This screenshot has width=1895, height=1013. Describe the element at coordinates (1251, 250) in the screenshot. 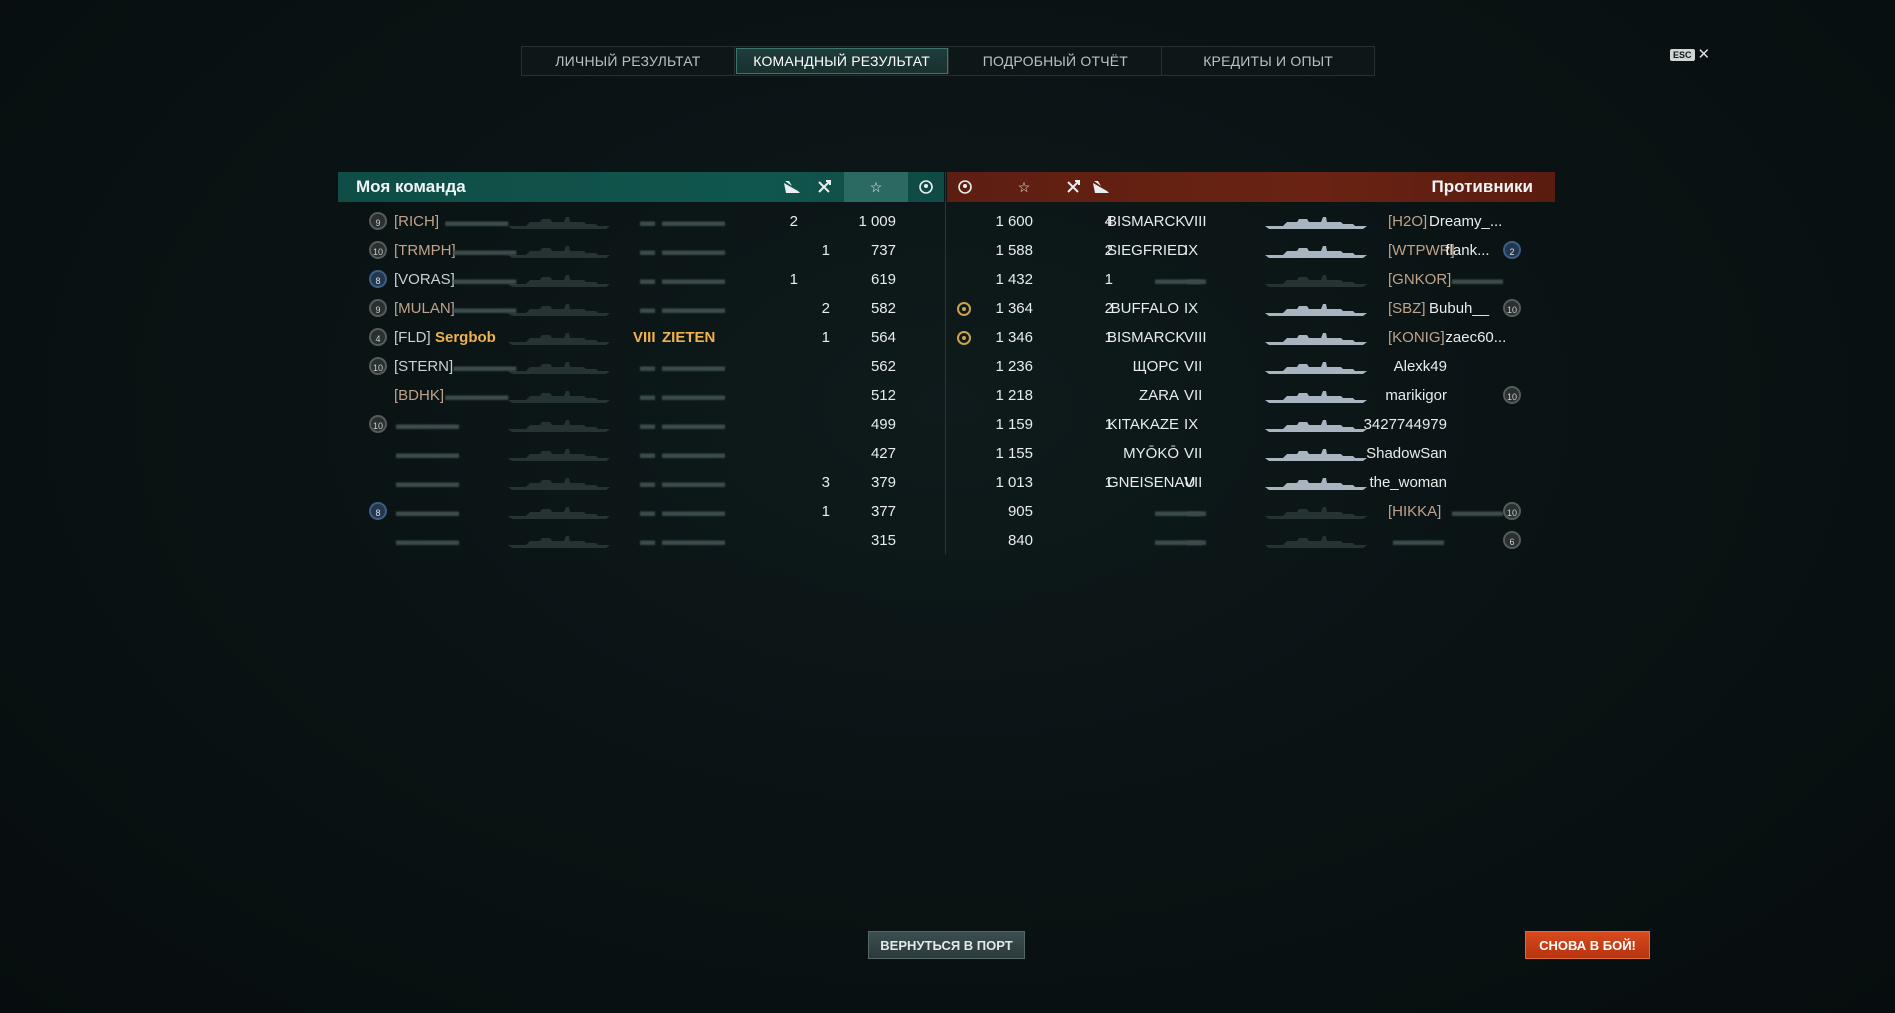

I see `enemy-team-row: 1 588 2 SIEGFRIED IX [WTPWR] flank... 2` at that location.